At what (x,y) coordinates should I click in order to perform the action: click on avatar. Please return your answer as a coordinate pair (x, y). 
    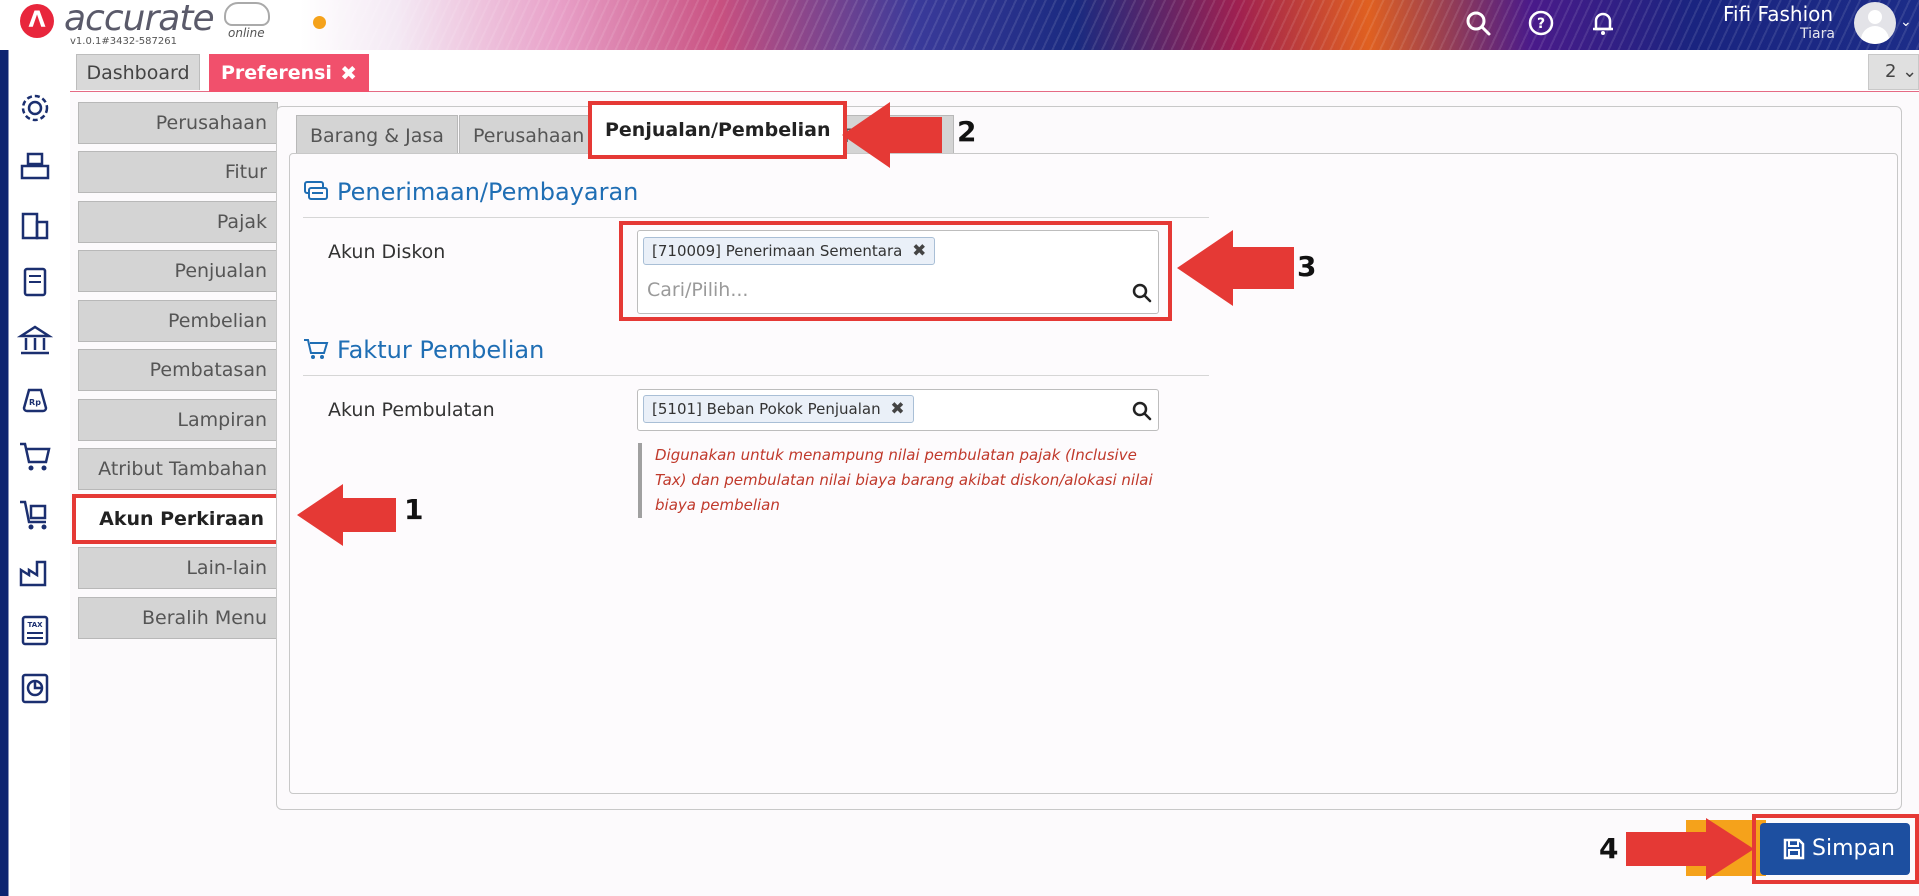
    Looking at the image, I should click on (1875, 23).